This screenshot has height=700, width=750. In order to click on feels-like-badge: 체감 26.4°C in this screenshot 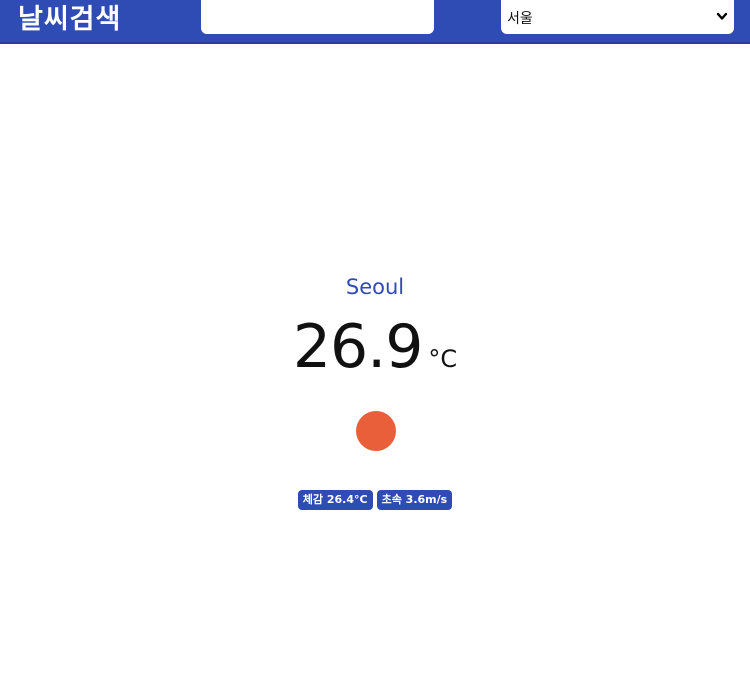, I will do `click(335, 500)`.